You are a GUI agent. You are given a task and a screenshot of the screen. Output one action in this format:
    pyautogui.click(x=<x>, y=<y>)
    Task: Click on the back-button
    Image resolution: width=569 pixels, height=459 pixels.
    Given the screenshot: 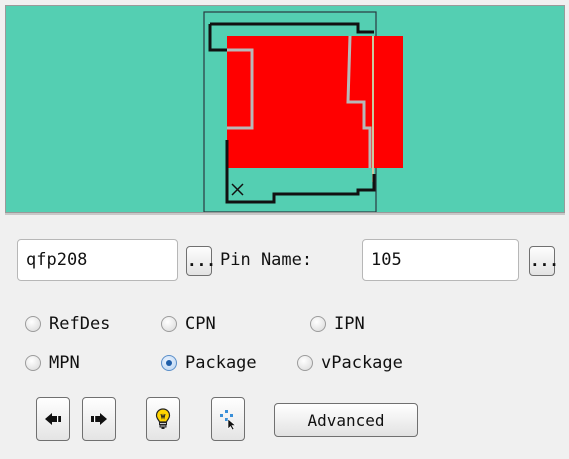 What is the action you would take?
    pyautogui.click(x=53, y=419)
    